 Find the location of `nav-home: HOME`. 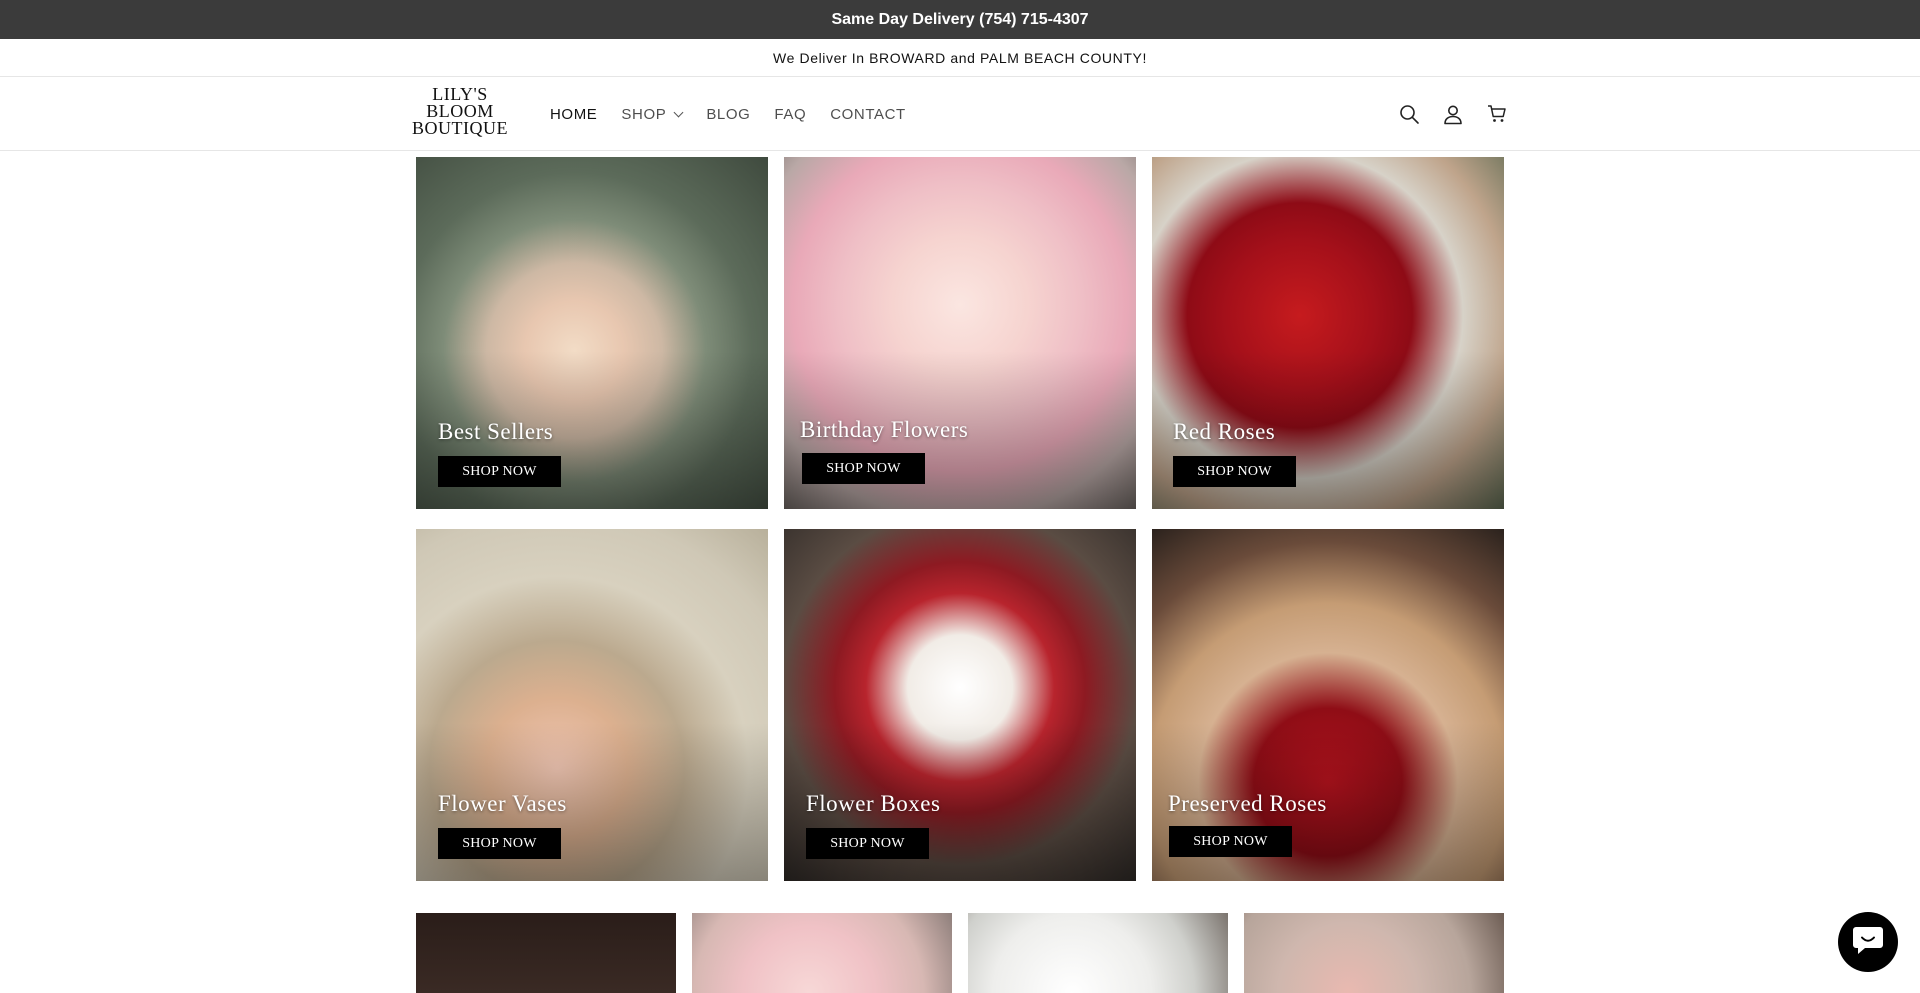

nav-home: HOME is located at coordinates (573, 114).